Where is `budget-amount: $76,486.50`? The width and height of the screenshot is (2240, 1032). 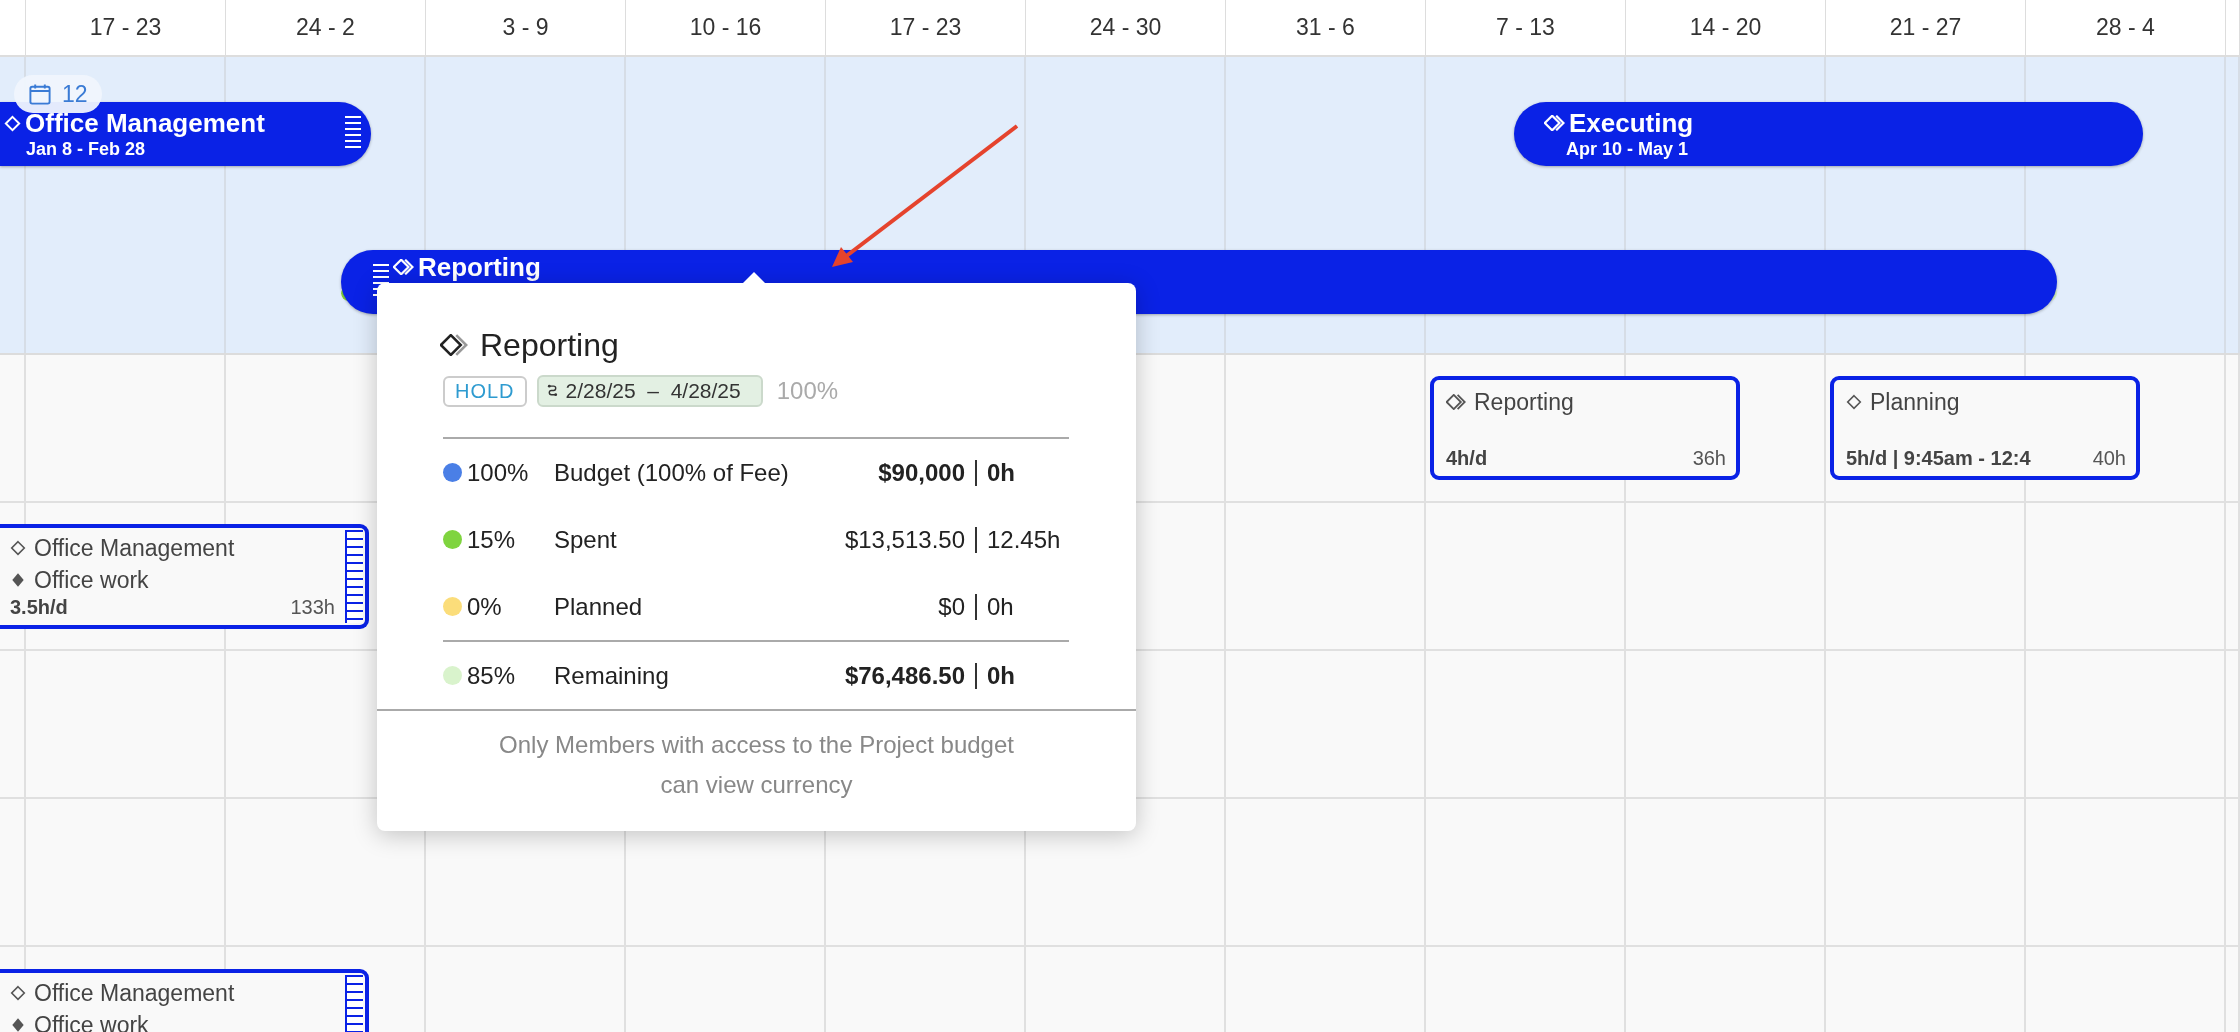 budget-amount: $76,486.50 is located at coordinates (904, 675).